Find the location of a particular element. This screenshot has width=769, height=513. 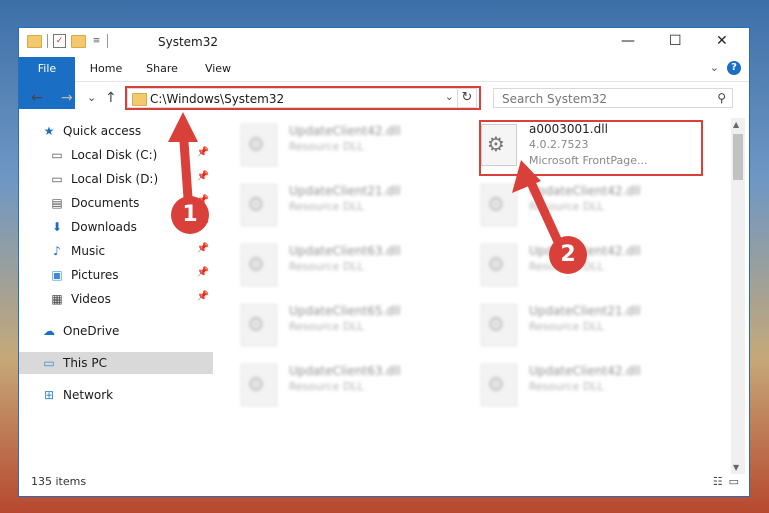

nav-onedrive: ☁ OneDrive is located at coordinates (116, 331).